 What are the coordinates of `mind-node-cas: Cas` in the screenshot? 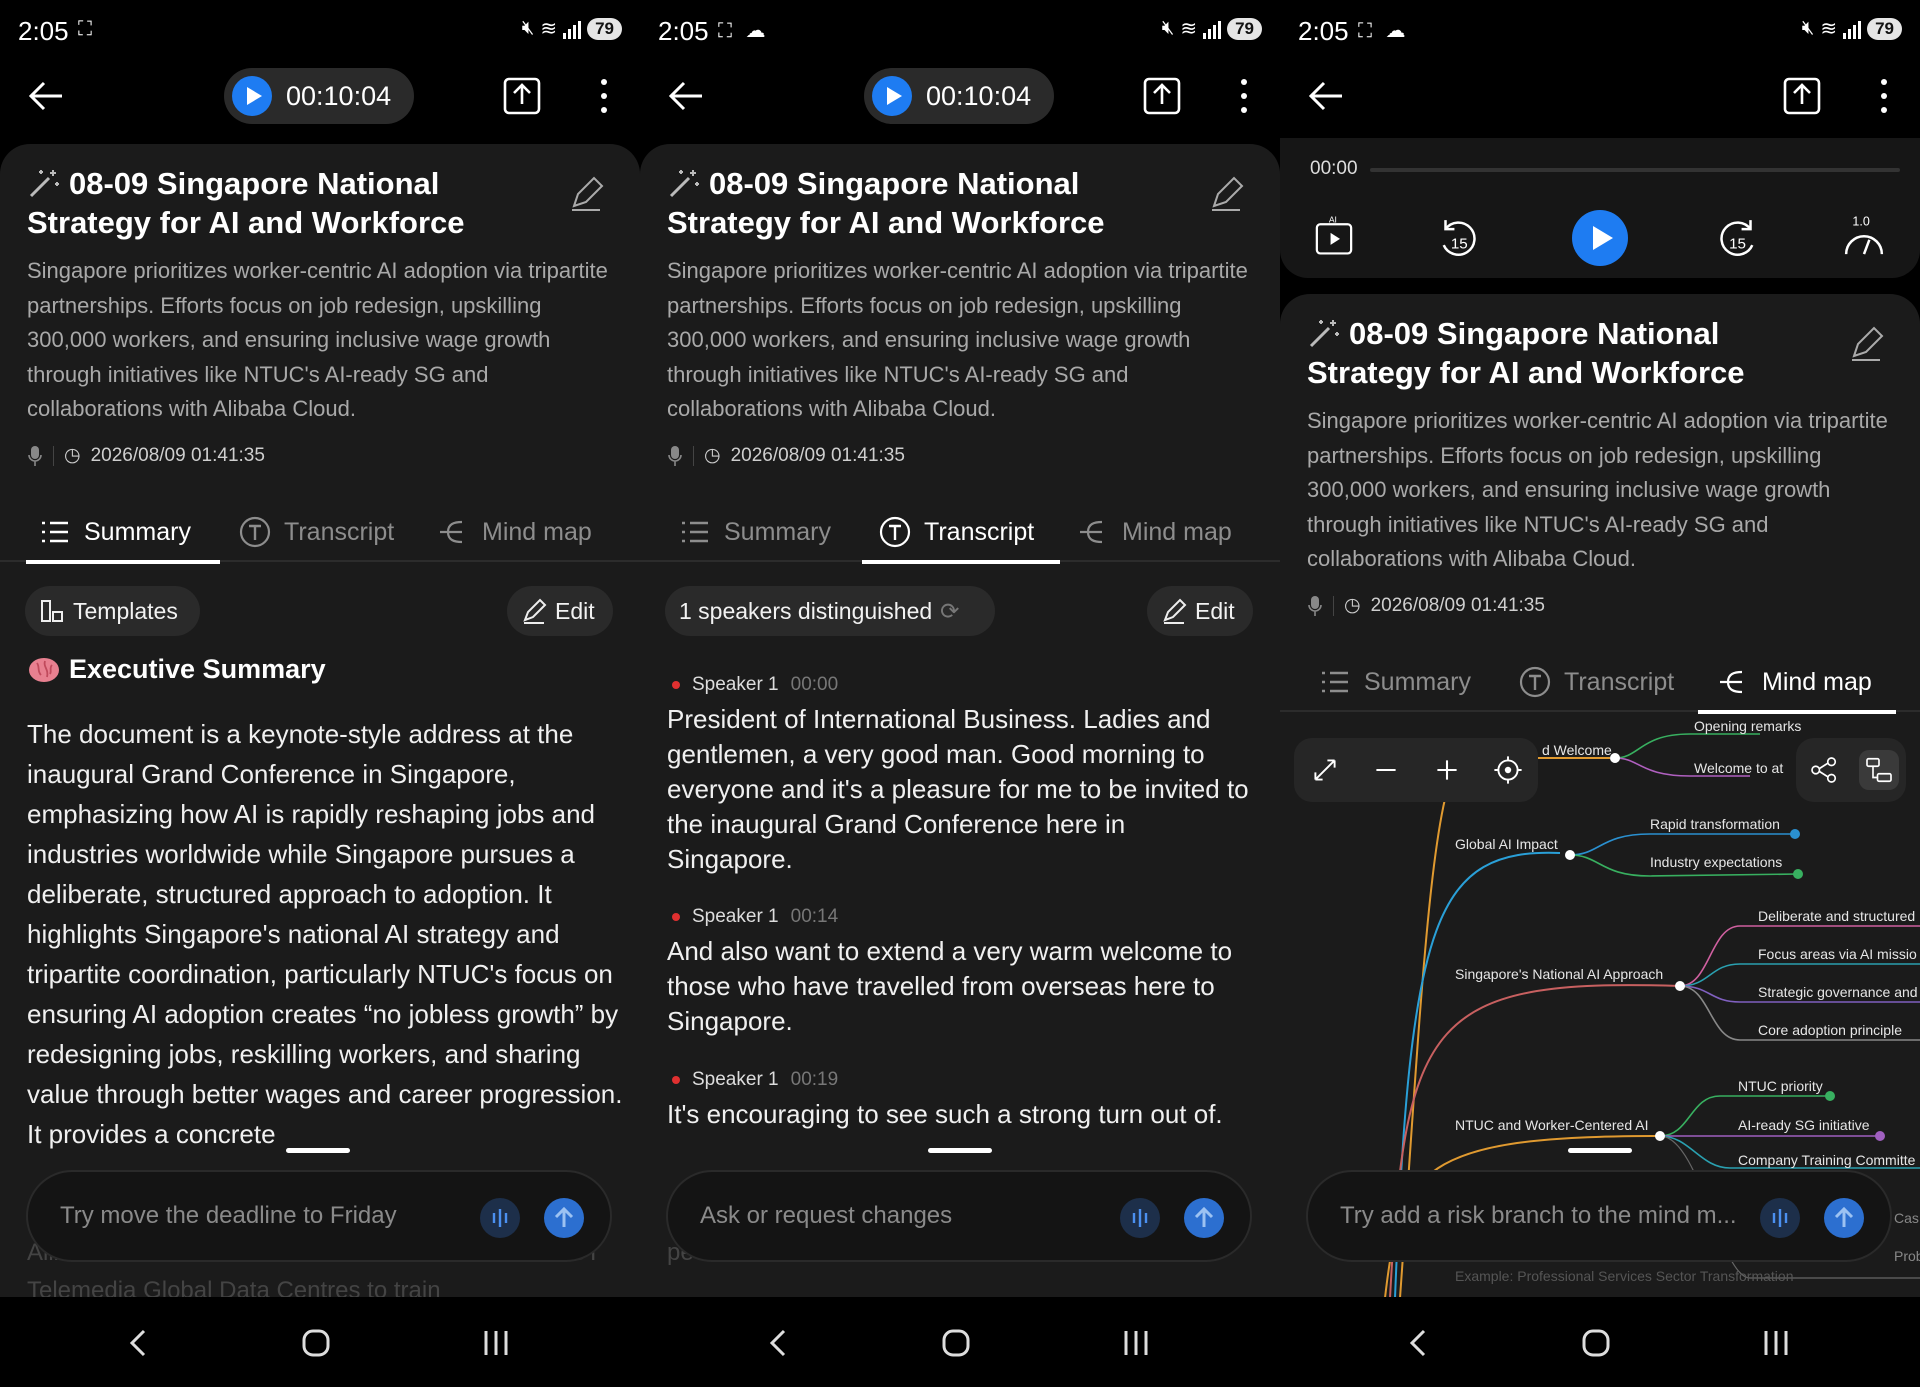 It's located at (1906, 1218).